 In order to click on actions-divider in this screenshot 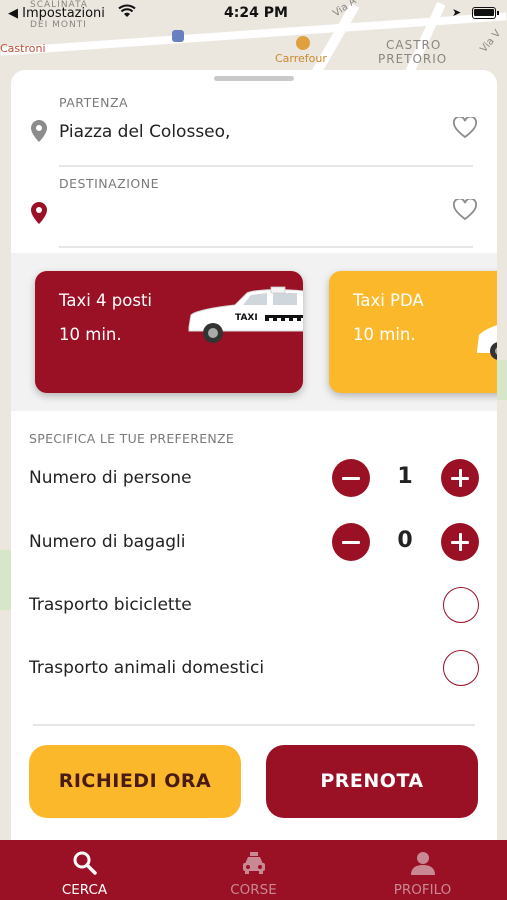, I will do `click(254, 725)`.